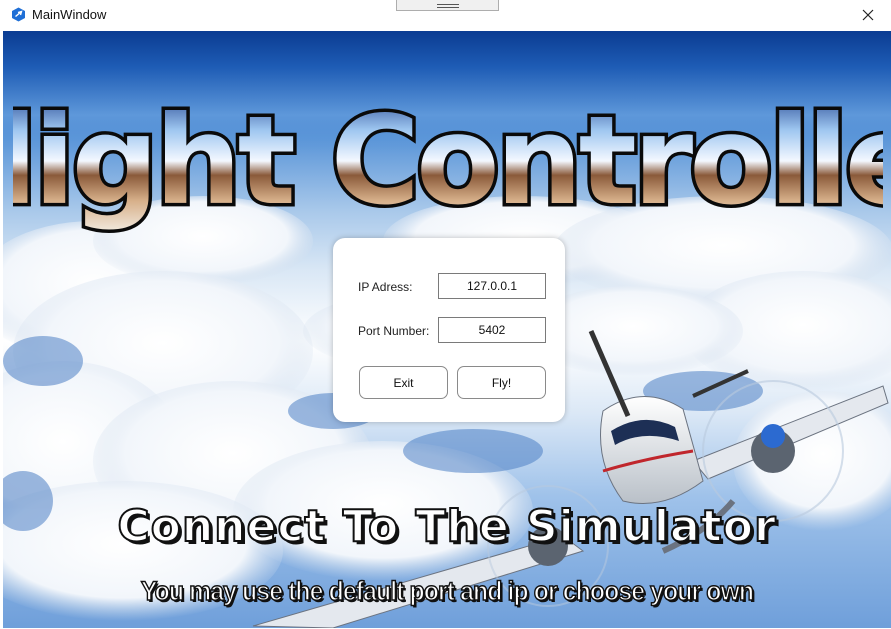 This screenshot has height=629, width=891. What do you see at coordinates (868, 15) in the screenshot?
I see `close-icon` at bounding box center [868, 15].